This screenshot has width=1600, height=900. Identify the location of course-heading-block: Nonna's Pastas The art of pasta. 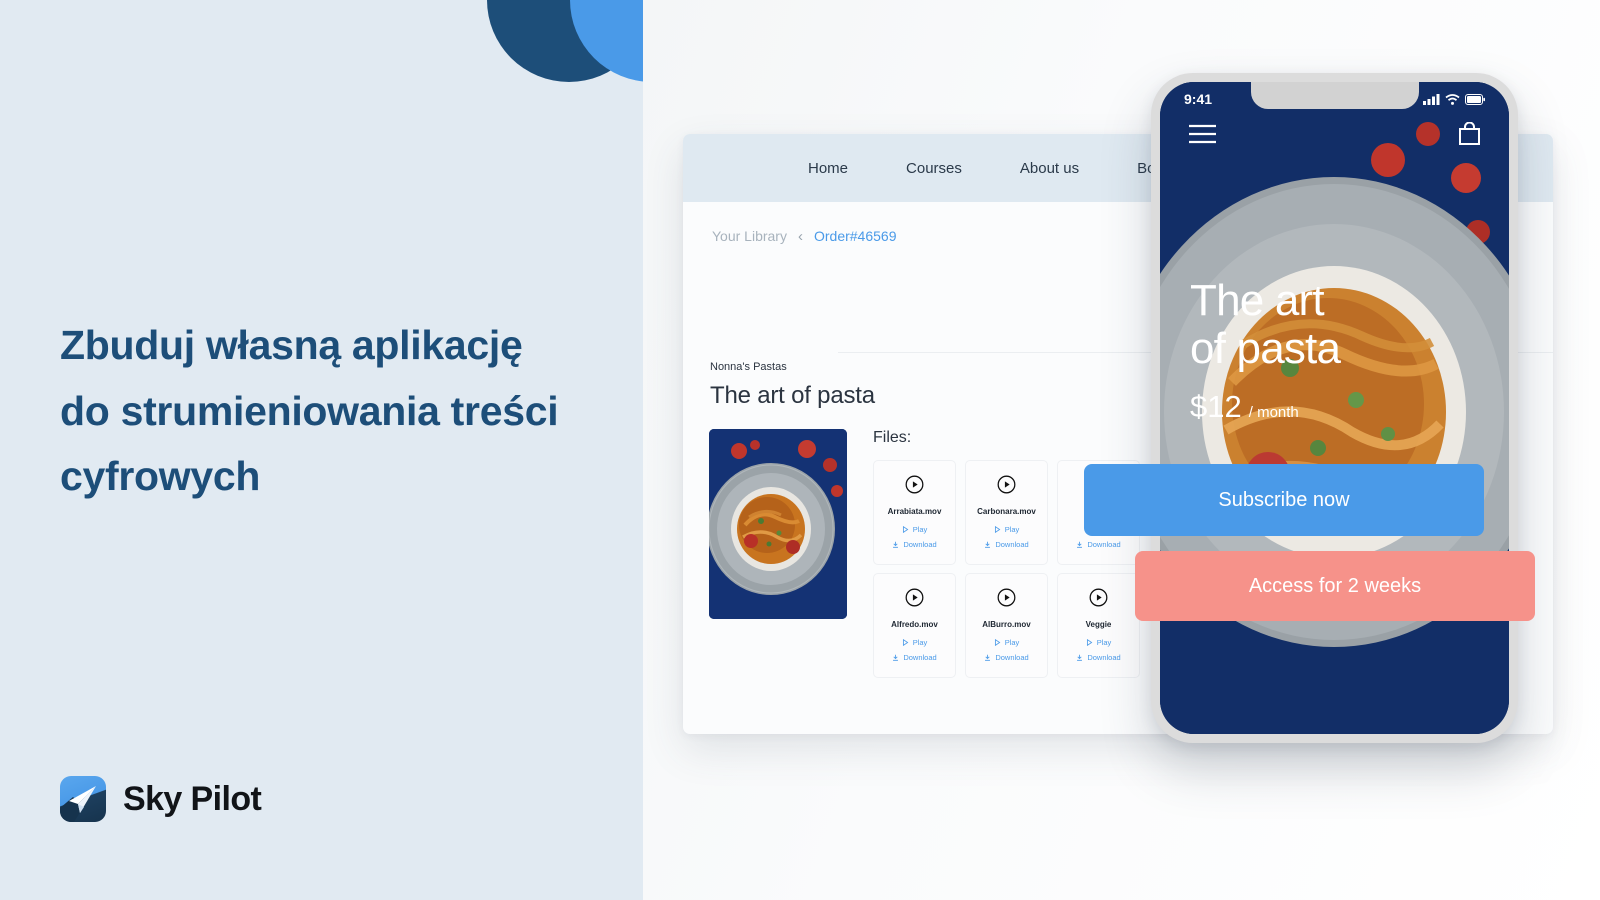
(792, 385).